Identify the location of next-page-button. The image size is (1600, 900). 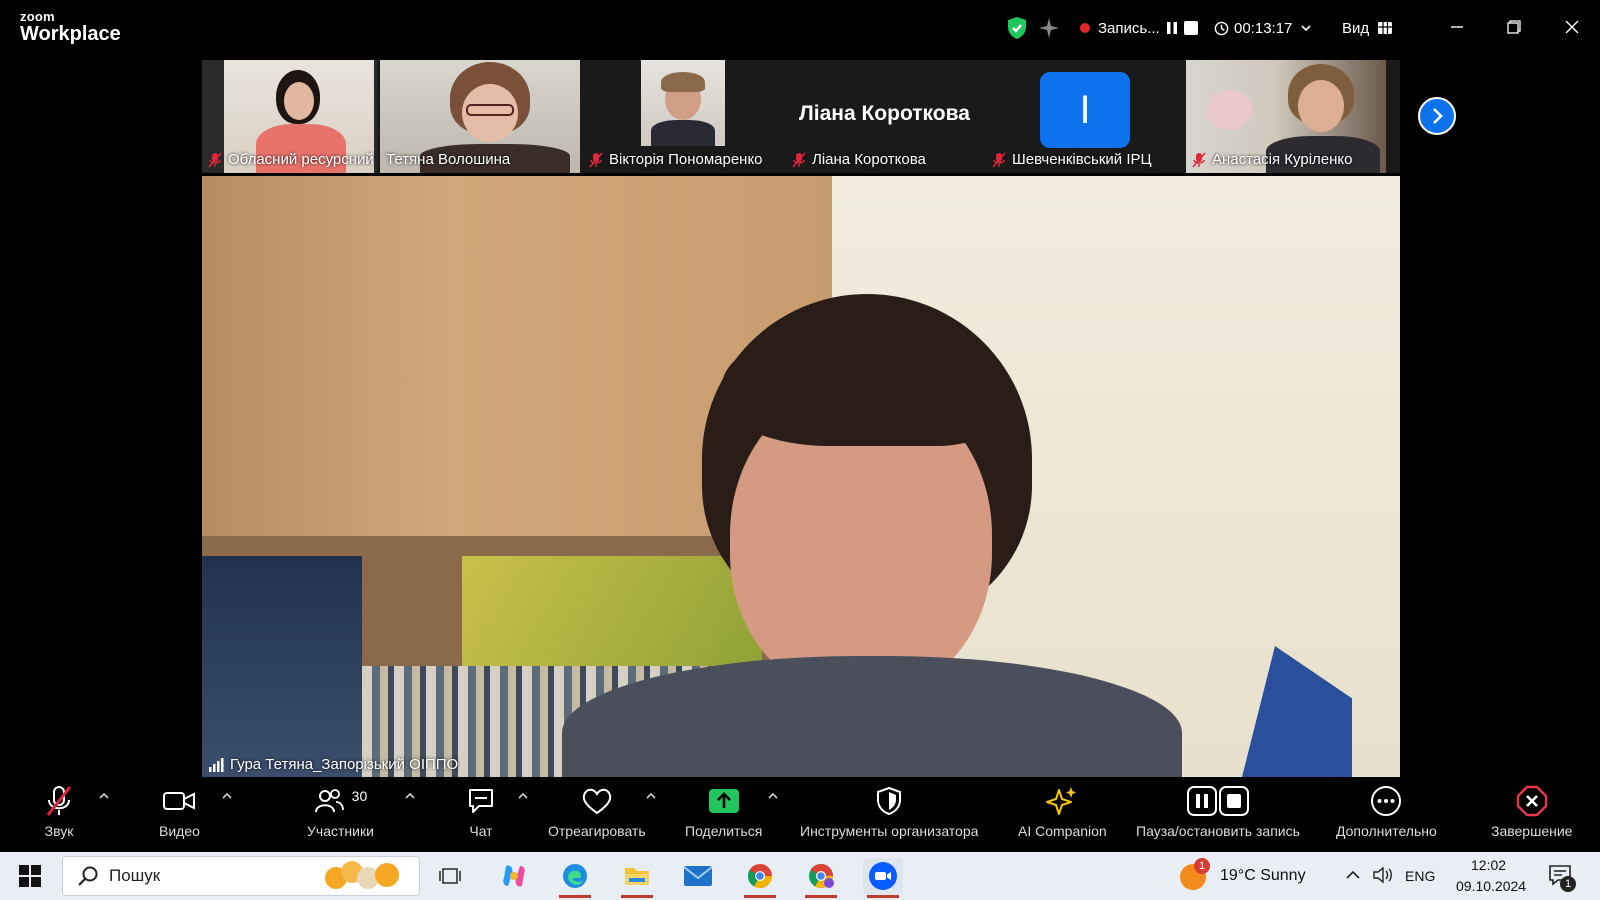
(1437, 116).